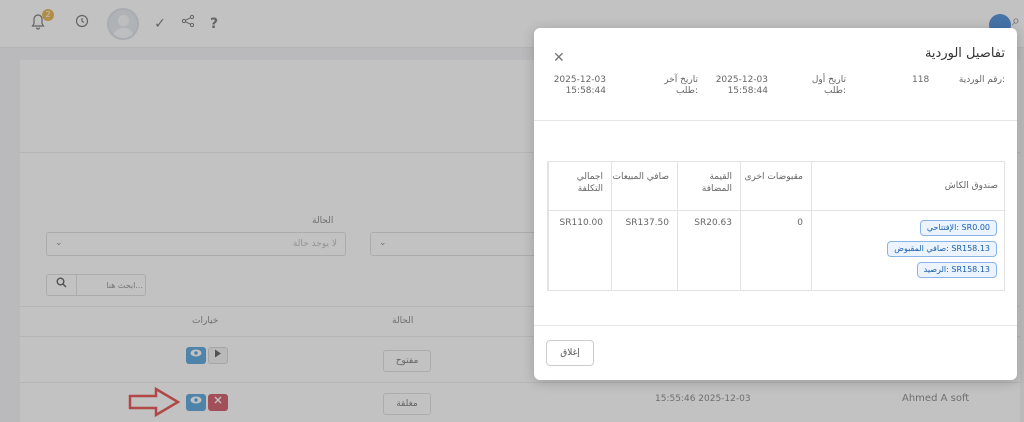 This screenshot has width=1024, height=422. I want to click on last-order-label: تاريخ آخر طلب:, so click(681, 85).